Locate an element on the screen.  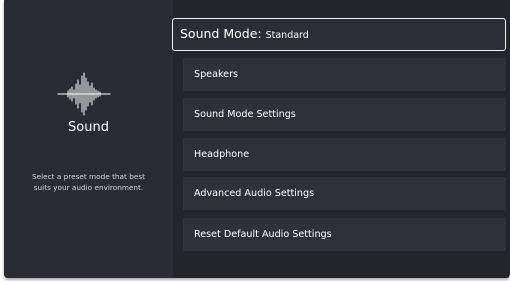
menu-item-reset-default-audio-settings: Reset Default Audio Settings is located at coordinates (344, 234).